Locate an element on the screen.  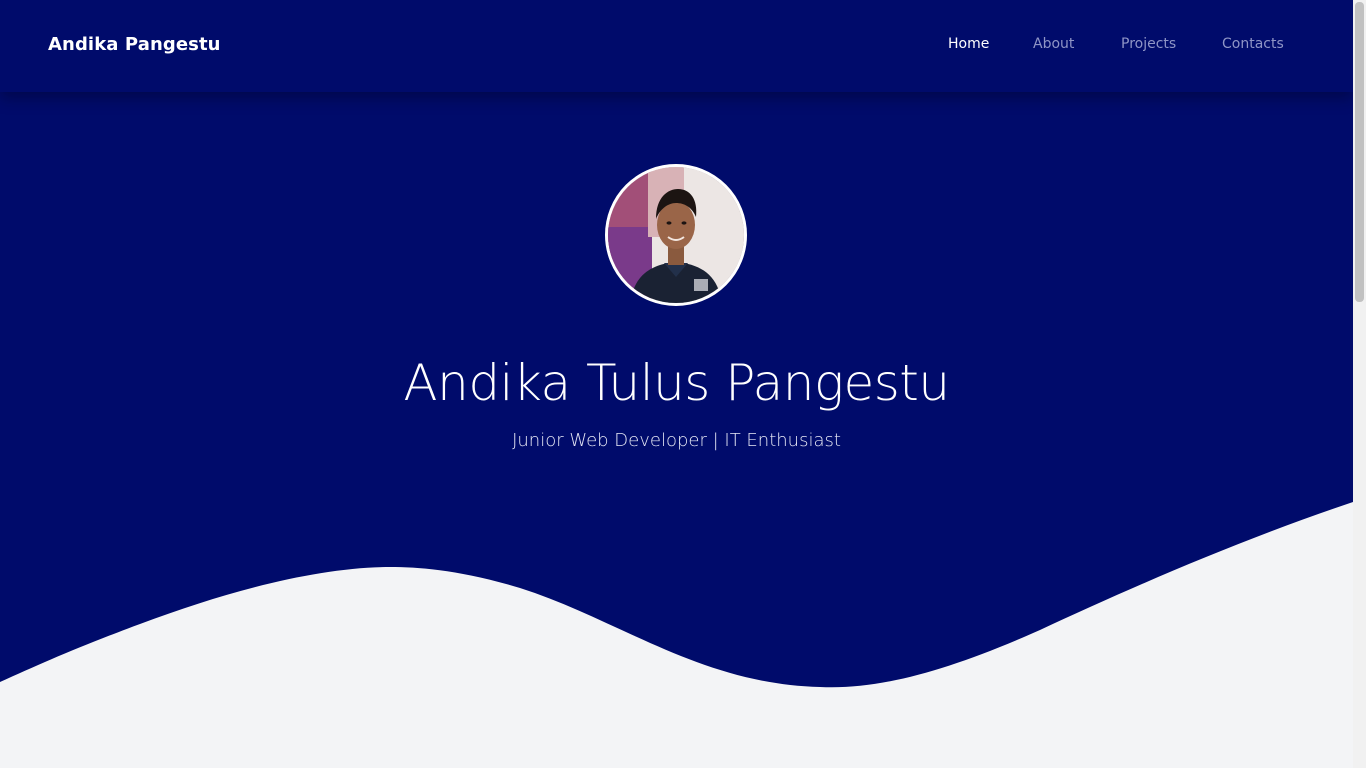
nav-link-contacts: Contacts is located at coordinates (1253, 44).